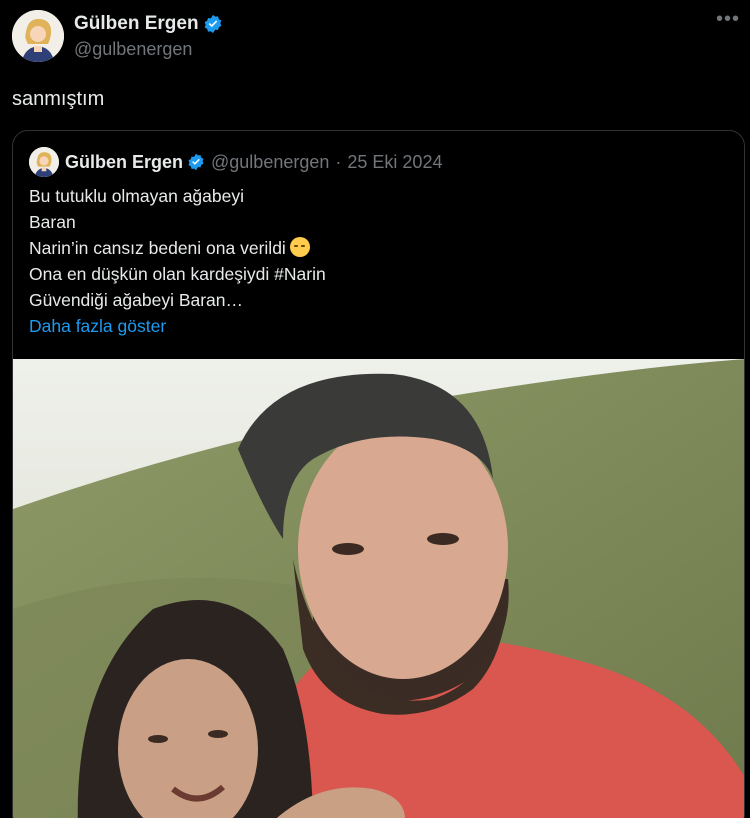 Image resolution: width=750 pixels, height=818 pixels. What do you see at coordinates (124, 162) in the screenshot?
I see `quoted-display-name: Gülben Ergen` at bounding box center [124, 162].